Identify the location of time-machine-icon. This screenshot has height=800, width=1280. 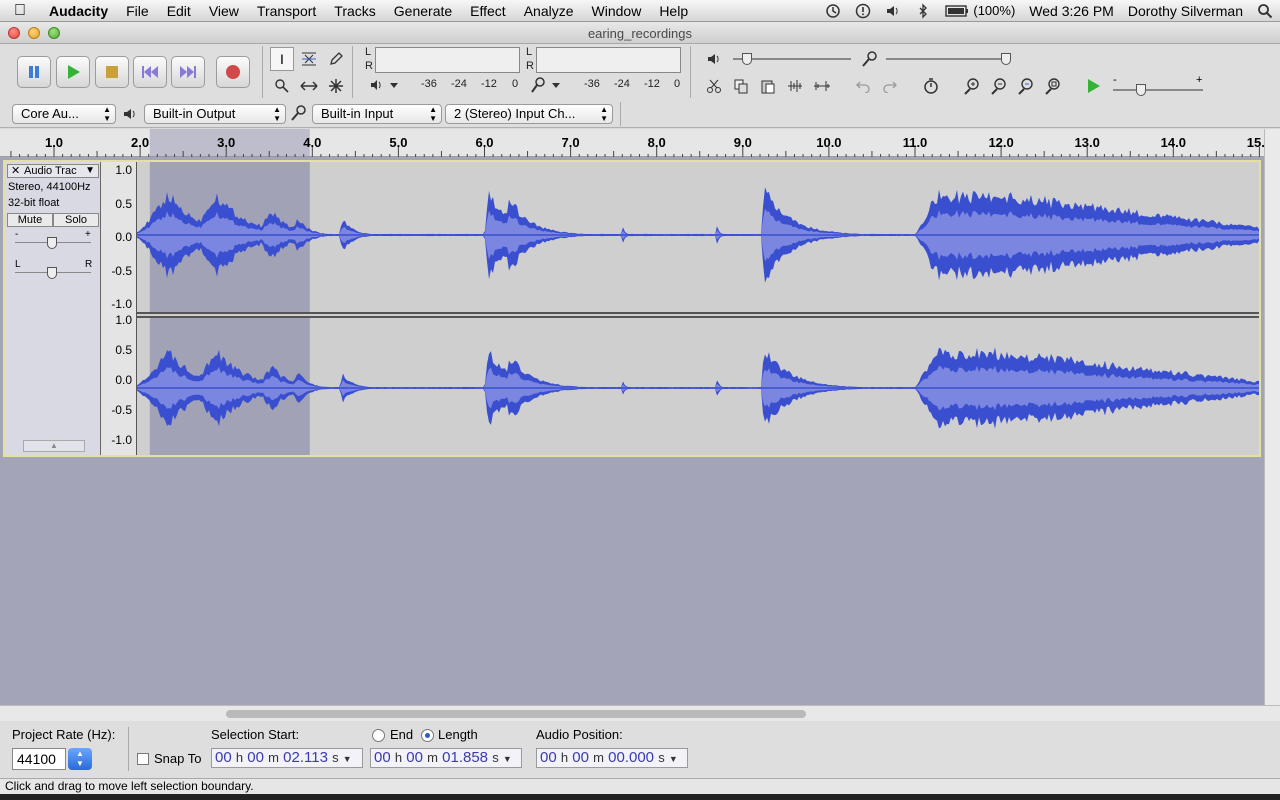
(833, 11).